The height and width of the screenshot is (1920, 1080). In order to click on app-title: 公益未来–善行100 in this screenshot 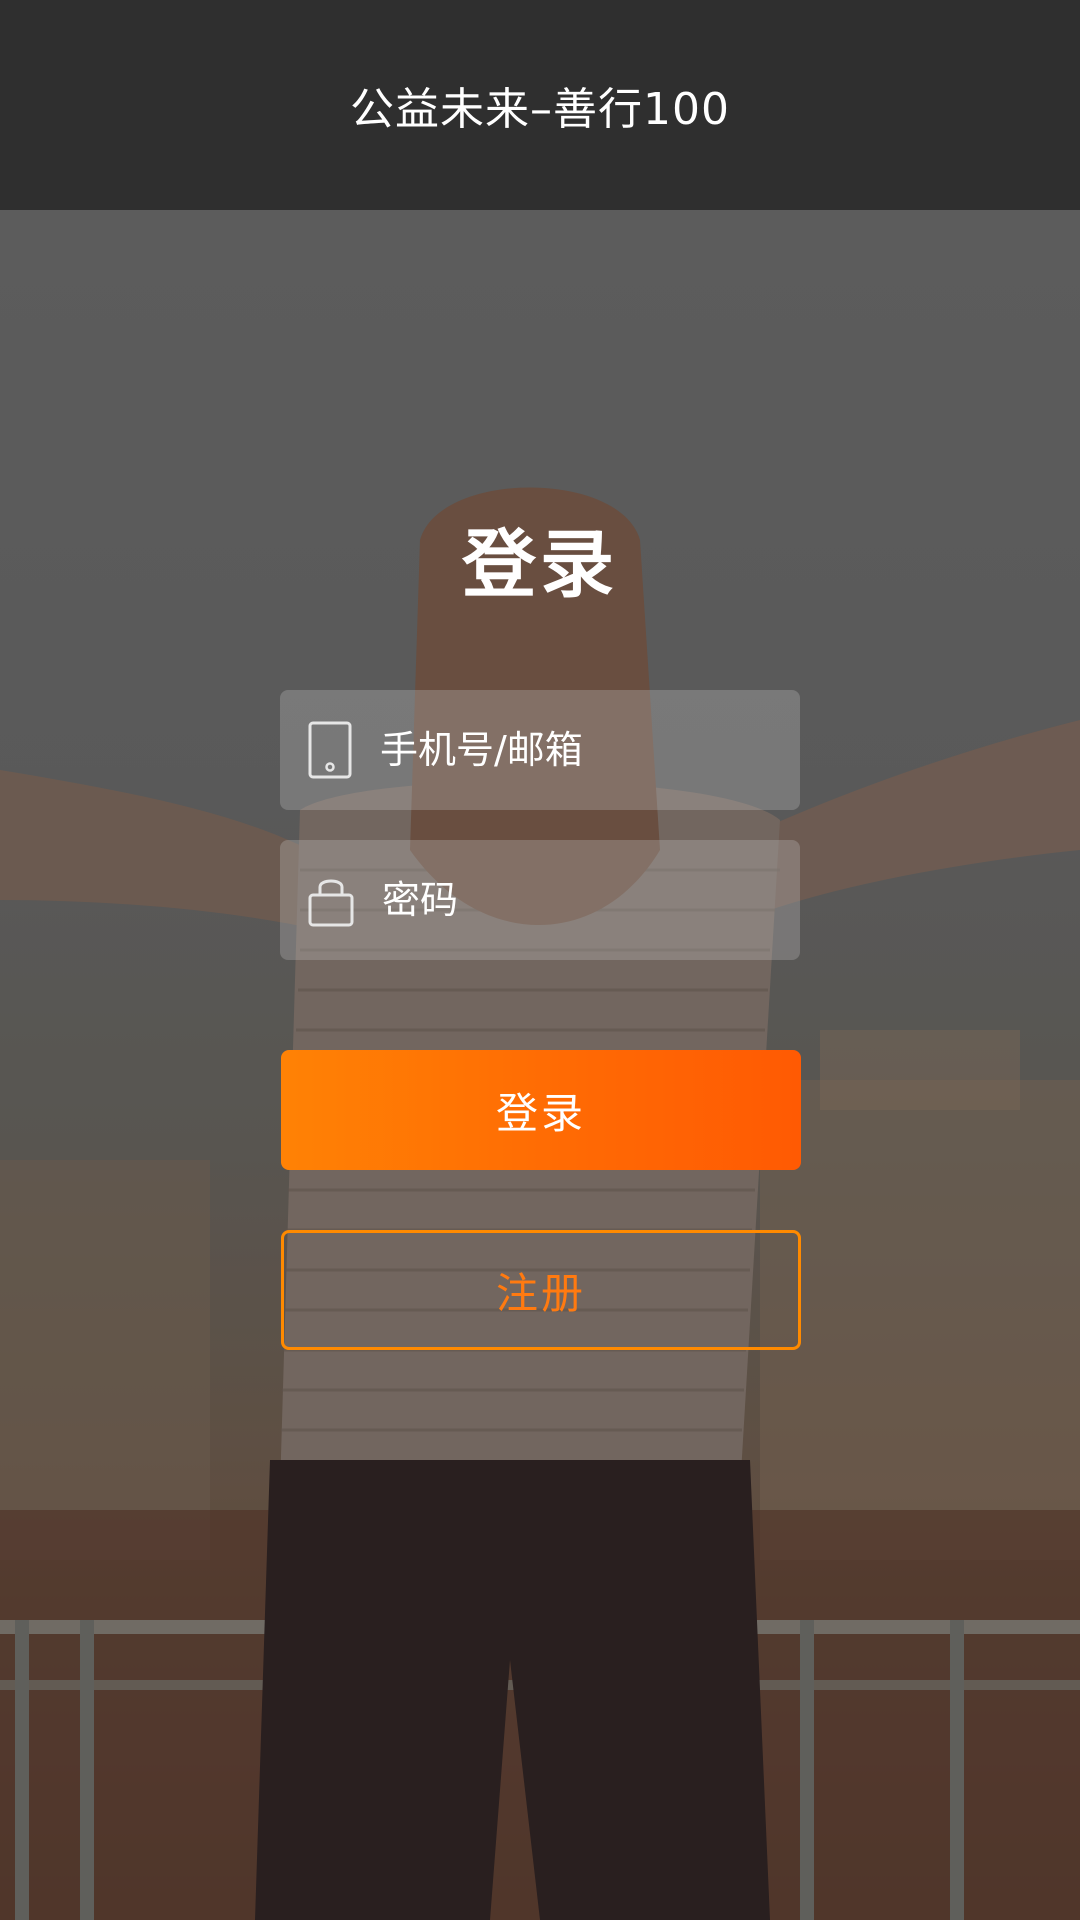, I will do `click(540, 109)`.